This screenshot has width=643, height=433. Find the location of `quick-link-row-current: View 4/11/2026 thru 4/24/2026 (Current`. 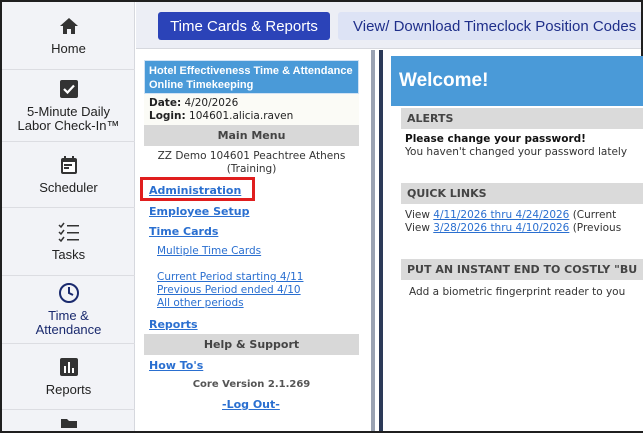

quick-link-row-current: View 4/11/2026 thru 4/24/2026 (Current is located at coordinates (510, 215).